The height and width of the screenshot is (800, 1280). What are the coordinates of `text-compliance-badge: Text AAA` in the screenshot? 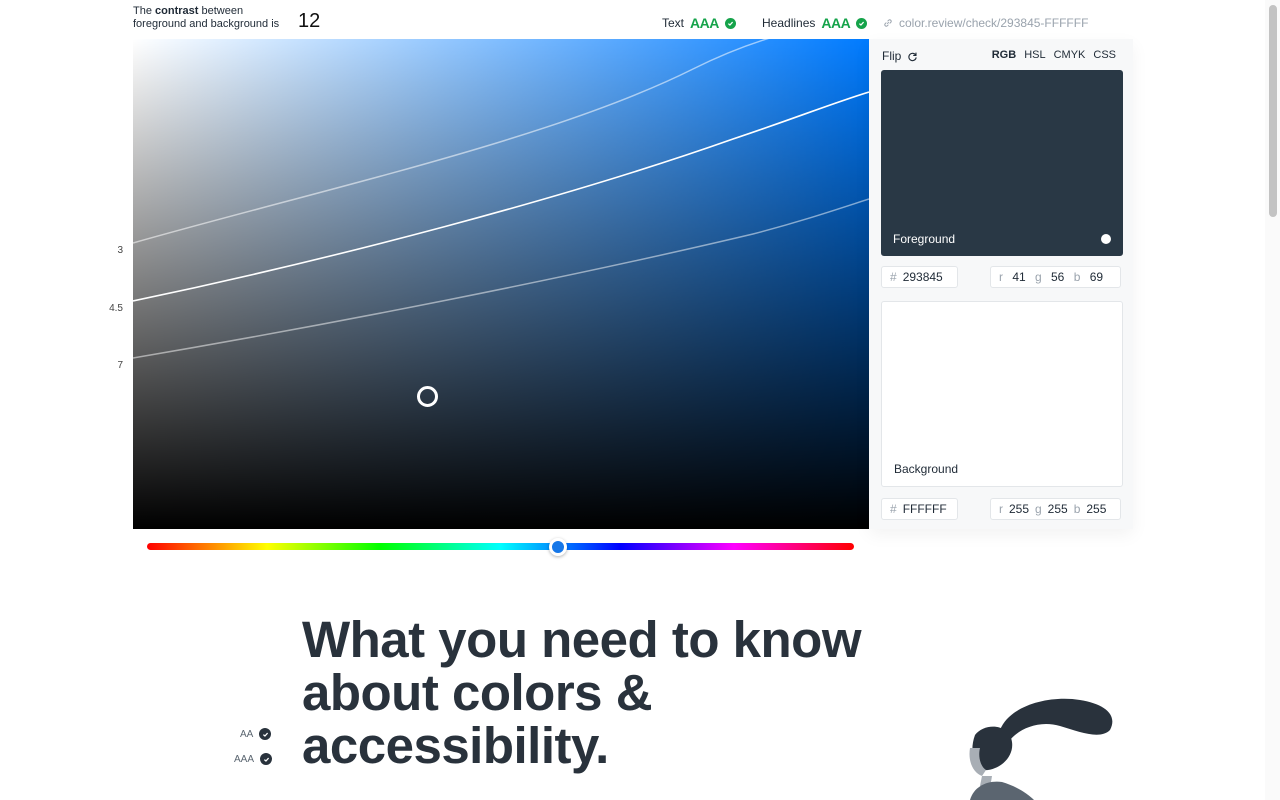 It's located at (699, 23).